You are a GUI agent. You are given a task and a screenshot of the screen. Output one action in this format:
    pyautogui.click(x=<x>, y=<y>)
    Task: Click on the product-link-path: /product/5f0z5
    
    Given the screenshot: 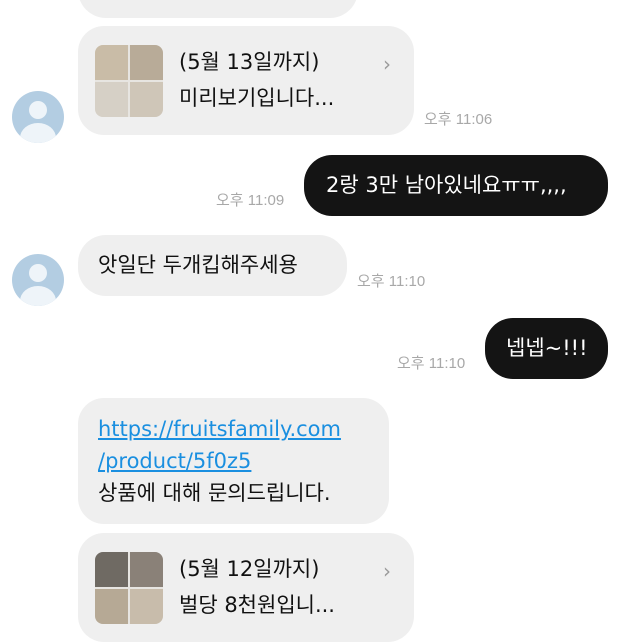 What is the action you would take?
    pyautogui.click(x=174, y=461)
    